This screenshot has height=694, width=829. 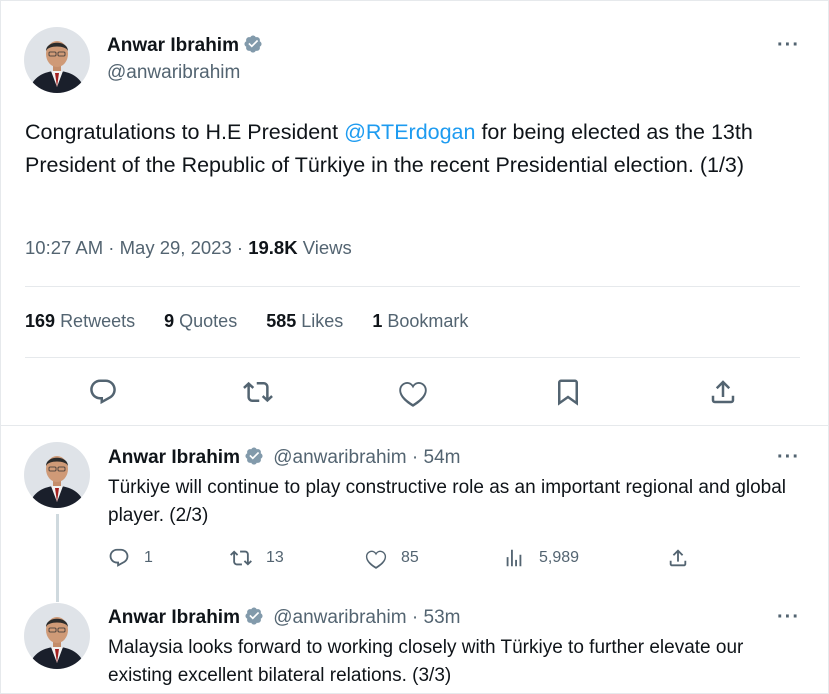 I want to click on likes-count: 585, so click(x=281, y=321).